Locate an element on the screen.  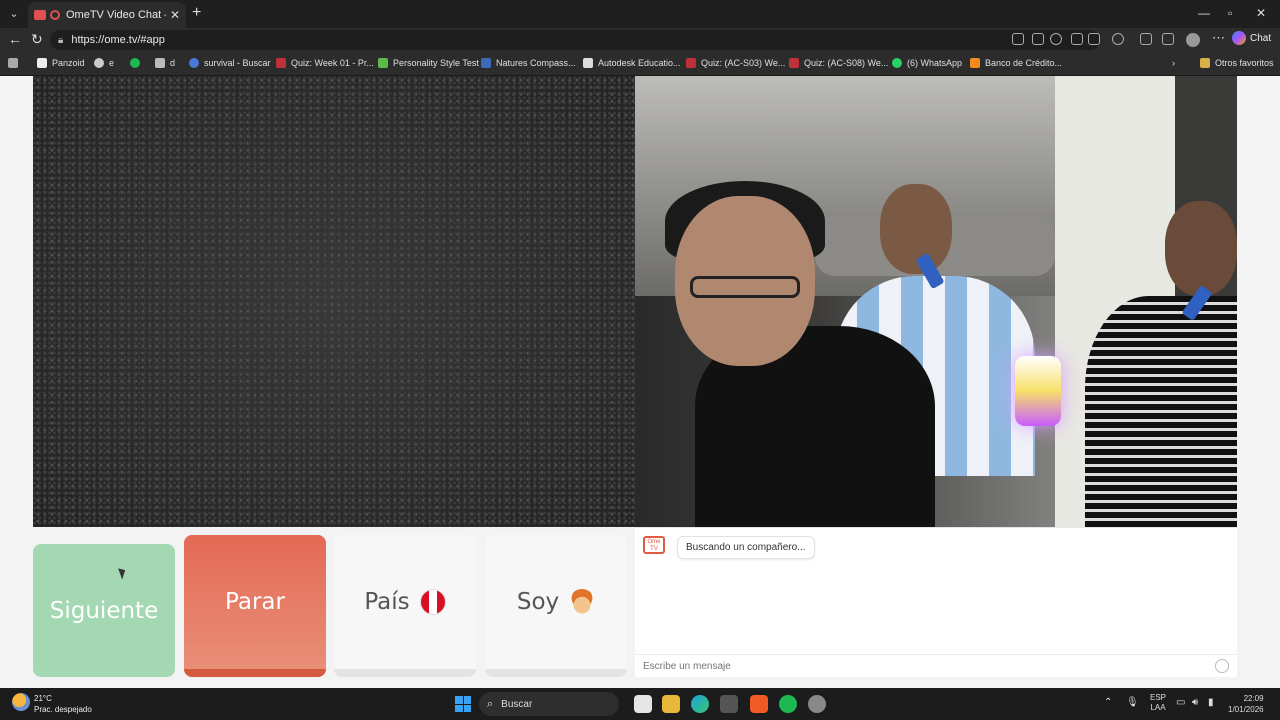
network-icon: ▭ is located at coordinates (1180, 702).